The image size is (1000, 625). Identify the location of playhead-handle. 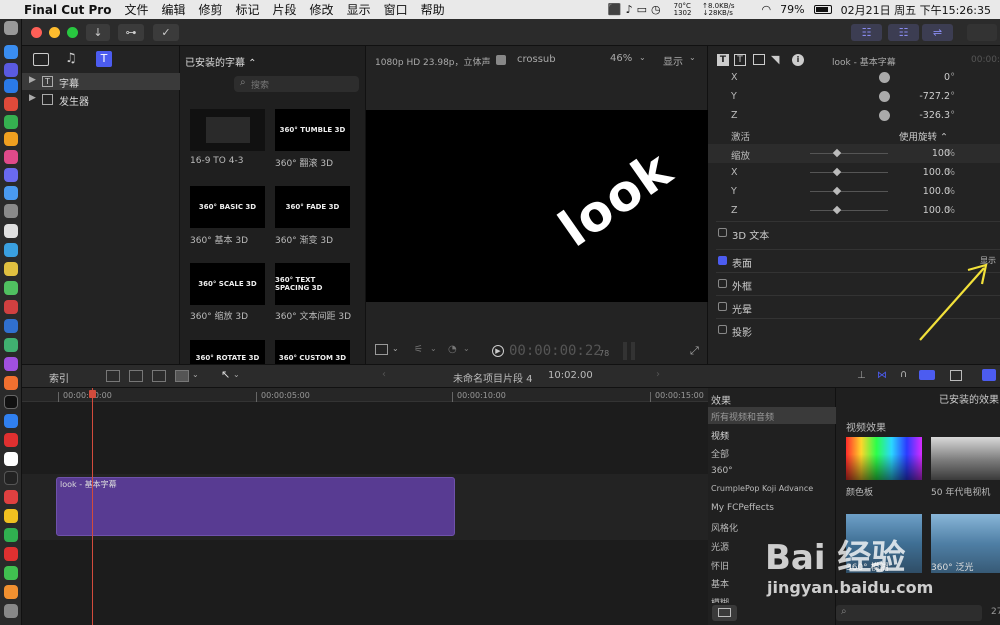
(92, 394).